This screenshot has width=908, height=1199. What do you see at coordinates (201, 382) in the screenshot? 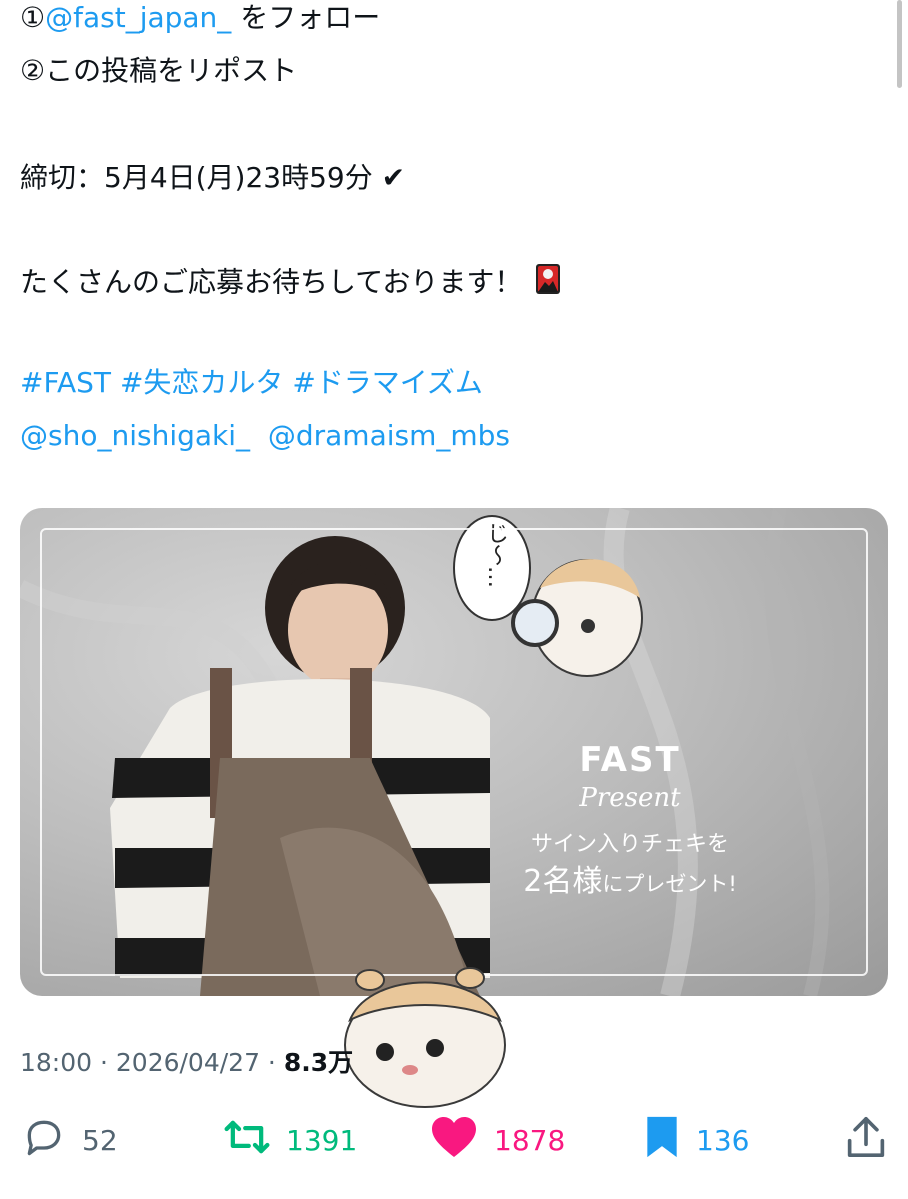
I see `hashtag-shitsuren-karuta: #失恋カルタ` at bounding box center [201, 382].